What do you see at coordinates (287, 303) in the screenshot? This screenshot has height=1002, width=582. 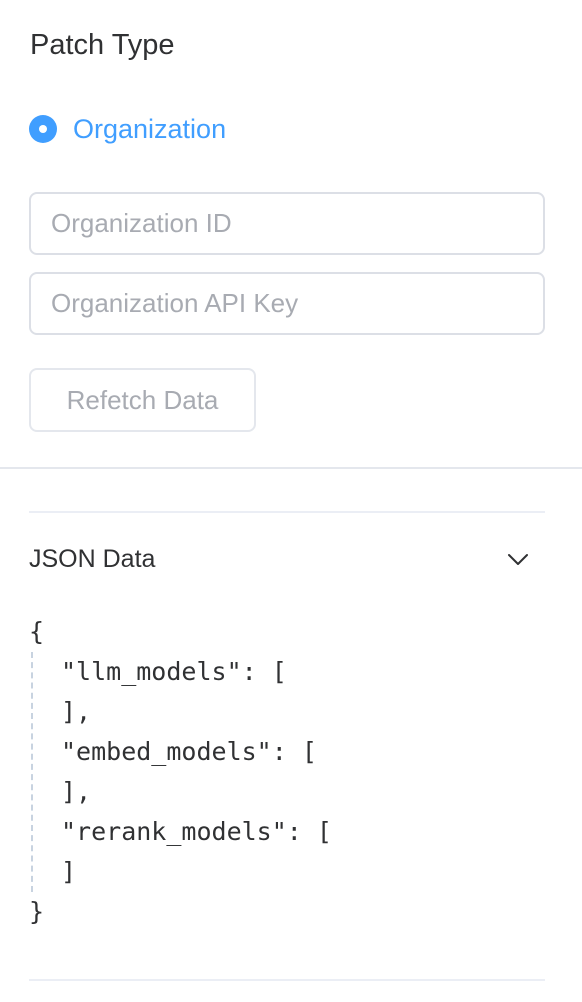 I see `organization-api-key-input` at bounding box center [287, 303].